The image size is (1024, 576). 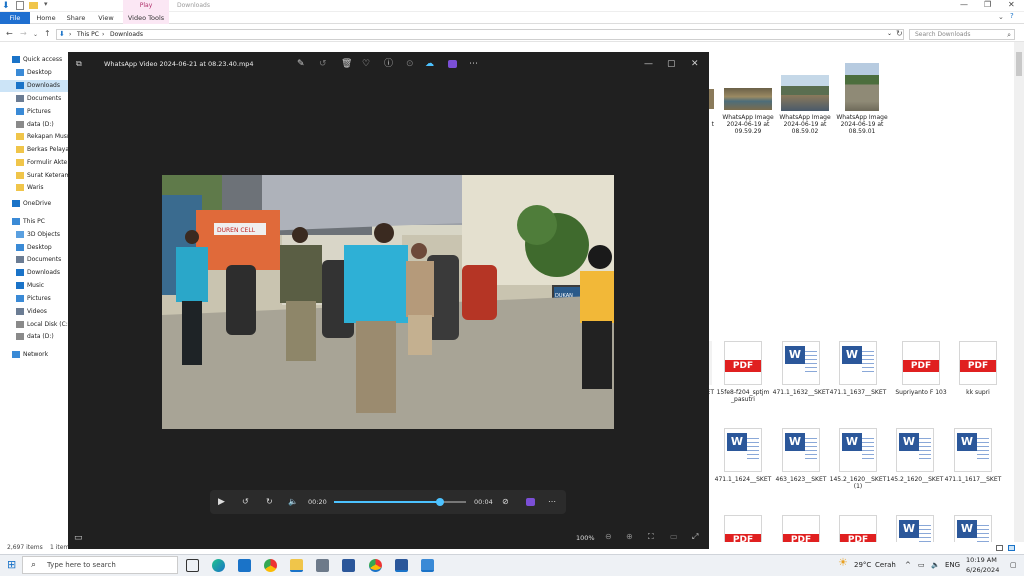 I want to click on recent-dropdown-icon: ⌄, so click(x=35, y=34).